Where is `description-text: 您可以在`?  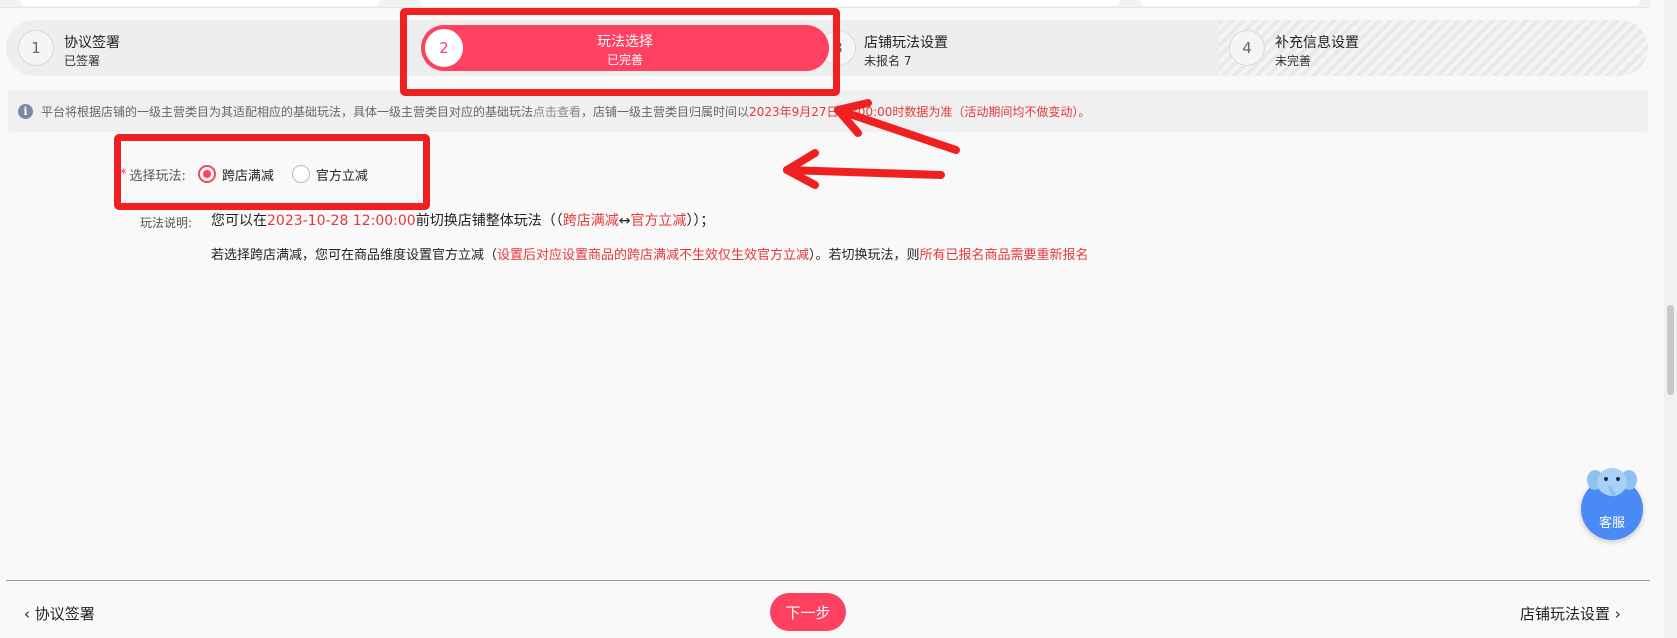 description-text: 您可以在 is located at coordinates (239, 221).